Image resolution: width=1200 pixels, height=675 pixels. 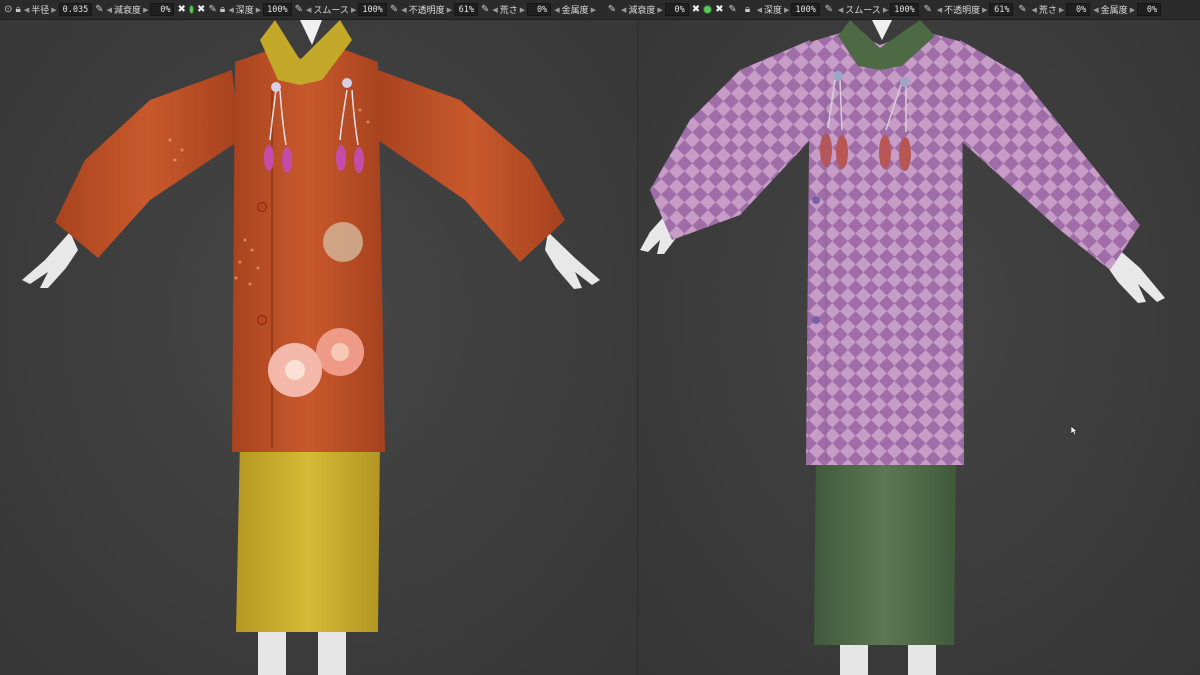 What do you see at coordinates (885, 247) in the screenshot?
I see `purple-coat-body` at bounding box center [885, 247].